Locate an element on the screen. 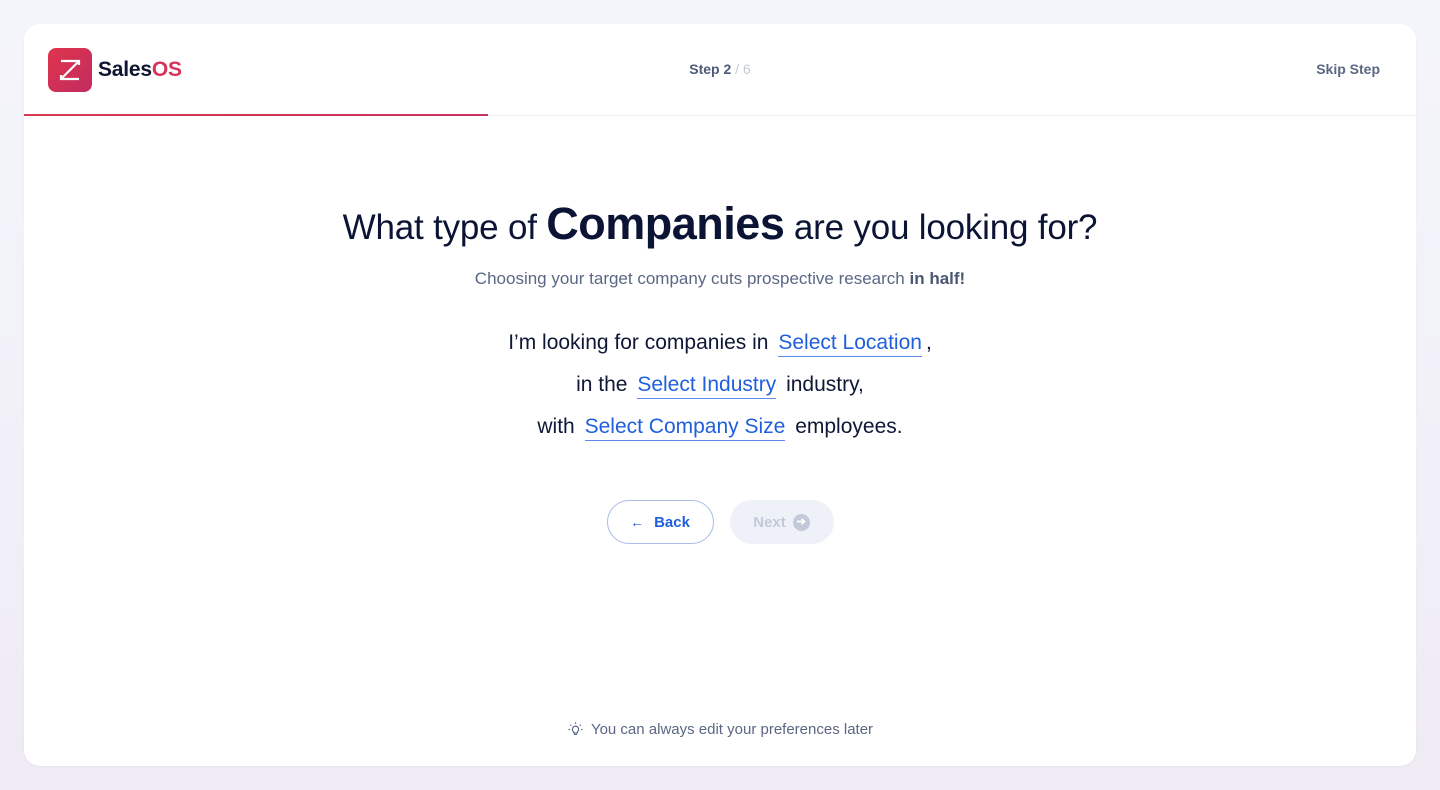 This screenshot has width=1440, height=790. subtitle-emphasis: in half! is located at coordinates (937, 278).